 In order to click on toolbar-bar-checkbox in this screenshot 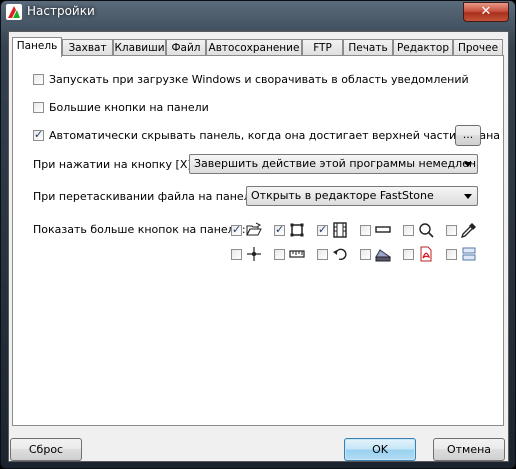, I will do `click(365, 230)`.